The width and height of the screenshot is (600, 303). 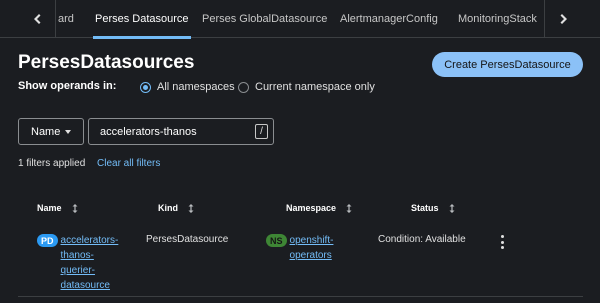 What do you see at coordinates (46, 131) in the screenshot?
I see `filter-type-label: Name` at bounding box center [46, 131].